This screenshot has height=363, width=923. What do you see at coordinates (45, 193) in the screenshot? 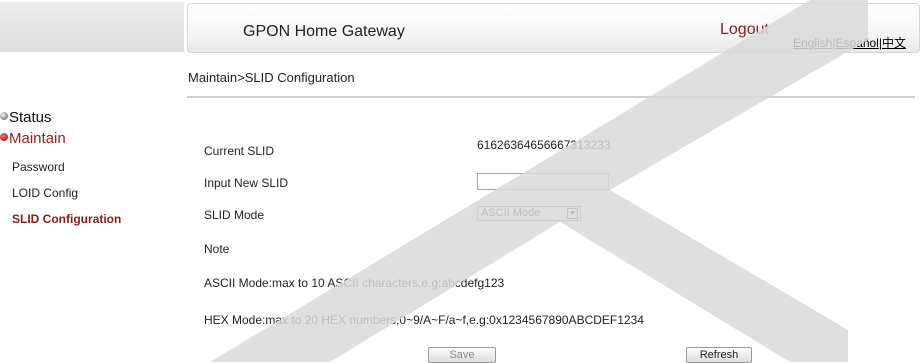
I see `sidebar-item-loid-config: LOID Config` at bounding box center [45, 193].